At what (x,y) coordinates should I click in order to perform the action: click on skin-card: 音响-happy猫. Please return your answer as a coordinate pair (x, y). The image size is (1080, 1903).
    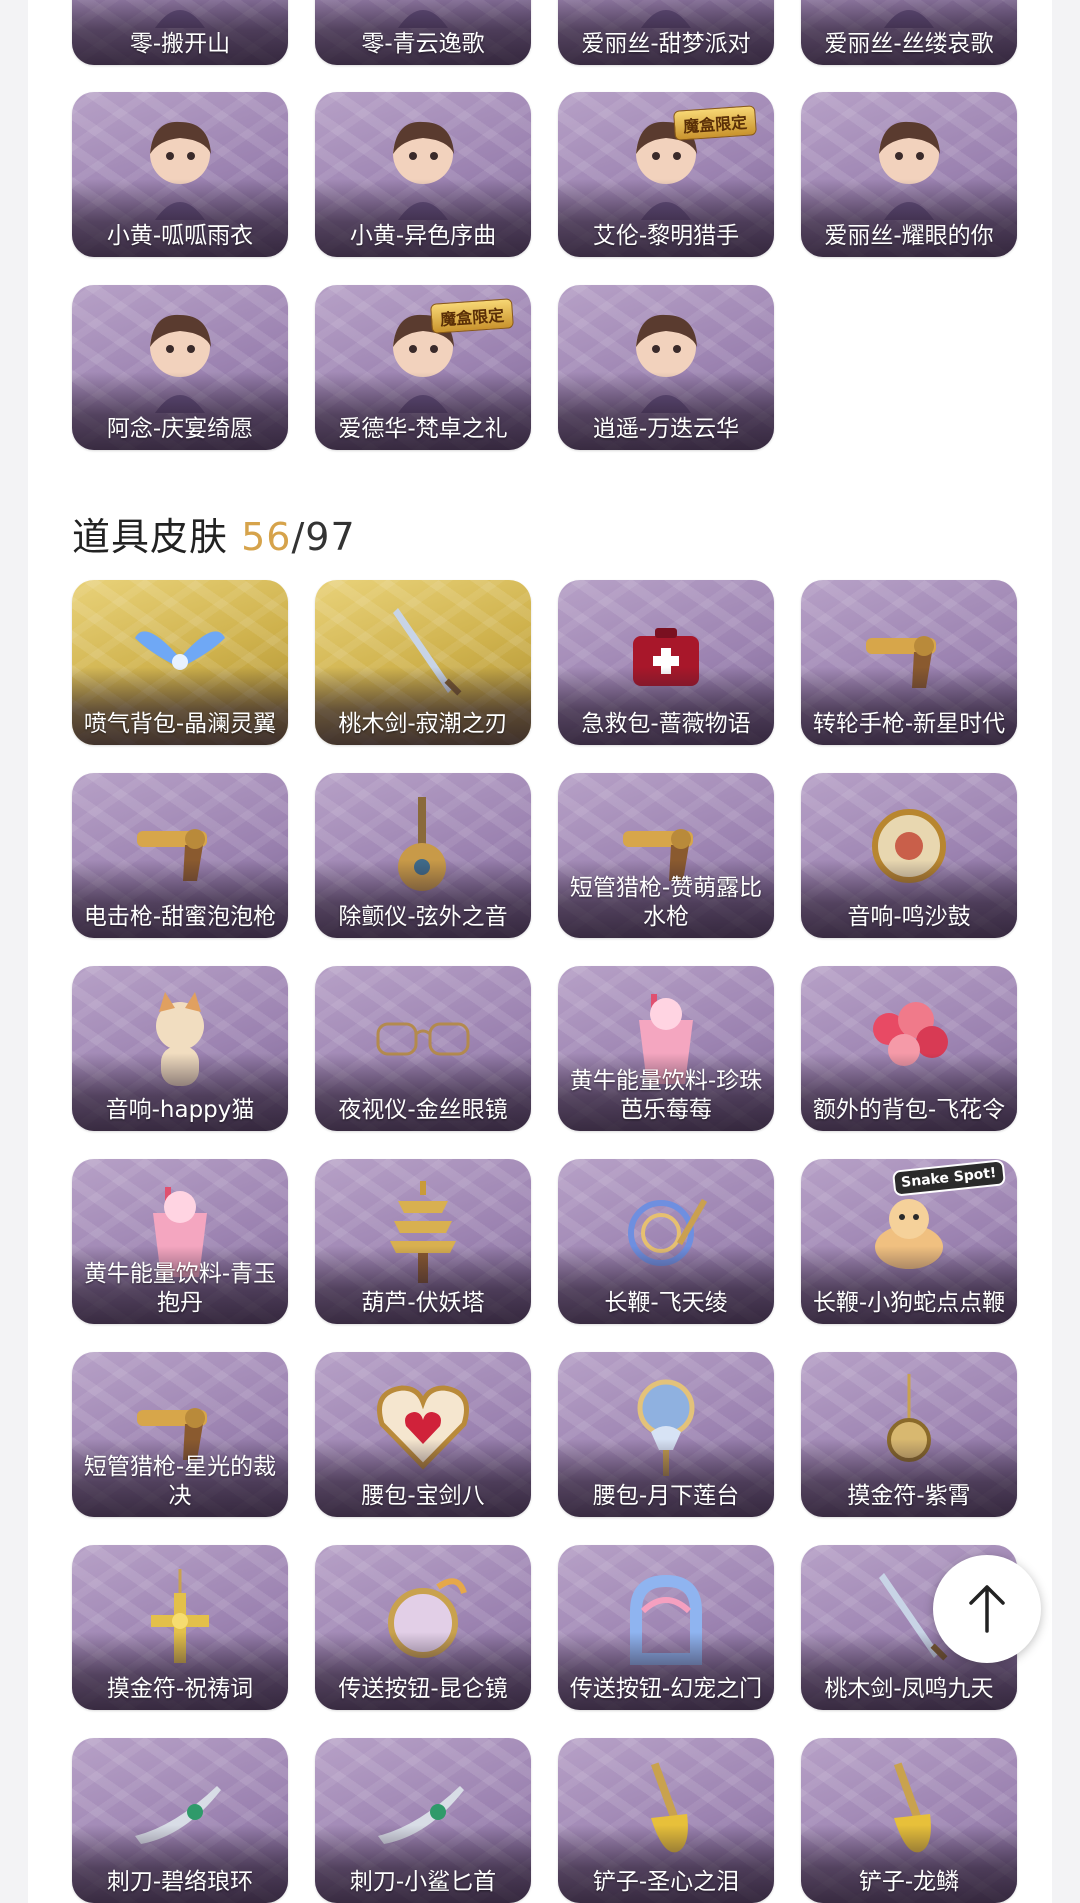
    Looking at the image, I should click on (180, 1048).